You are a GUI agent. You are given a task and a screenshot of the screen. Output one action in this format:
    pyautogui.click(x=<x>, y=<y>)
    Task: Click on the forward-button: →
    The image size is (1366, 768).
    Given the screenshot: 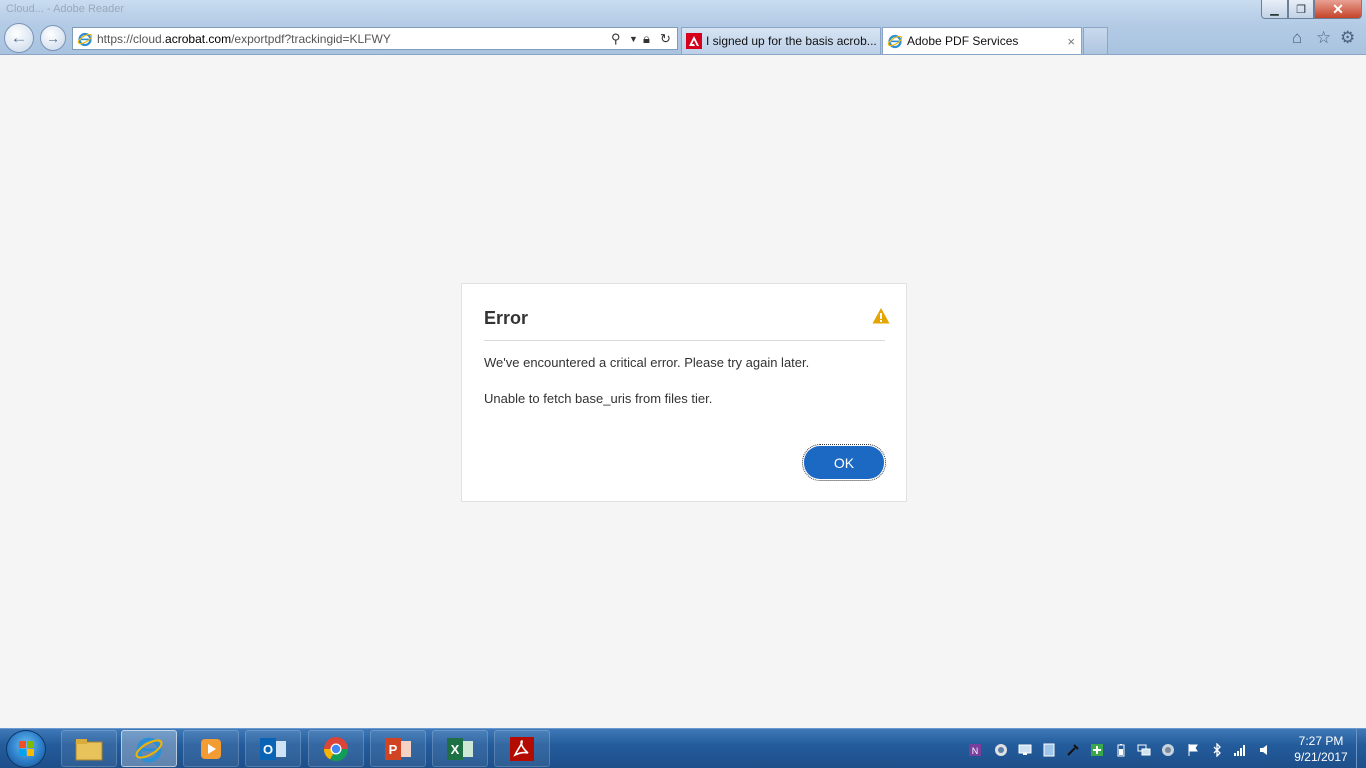 What is the action you would take?
    pyautogui.click(x=53, y=38)
    